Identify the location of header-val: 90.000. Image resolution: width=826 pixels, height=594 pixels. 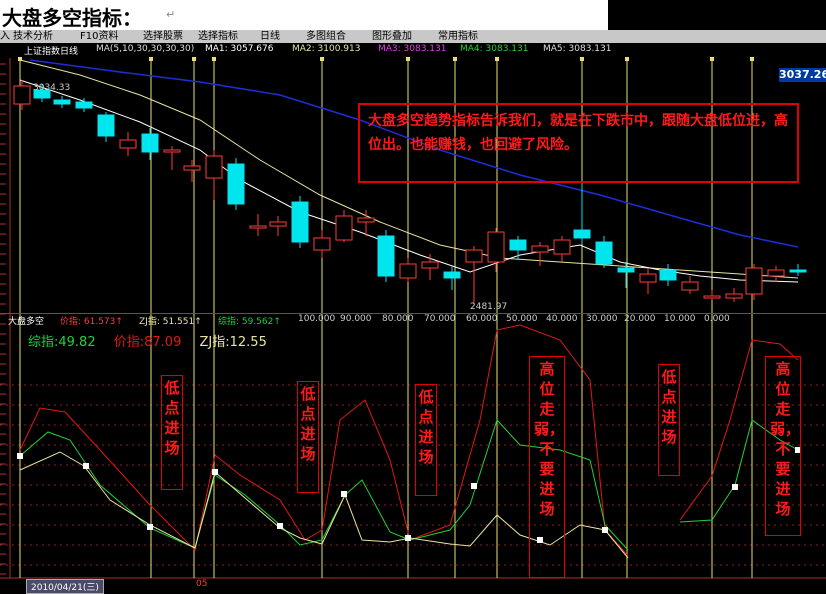
(356, 319).